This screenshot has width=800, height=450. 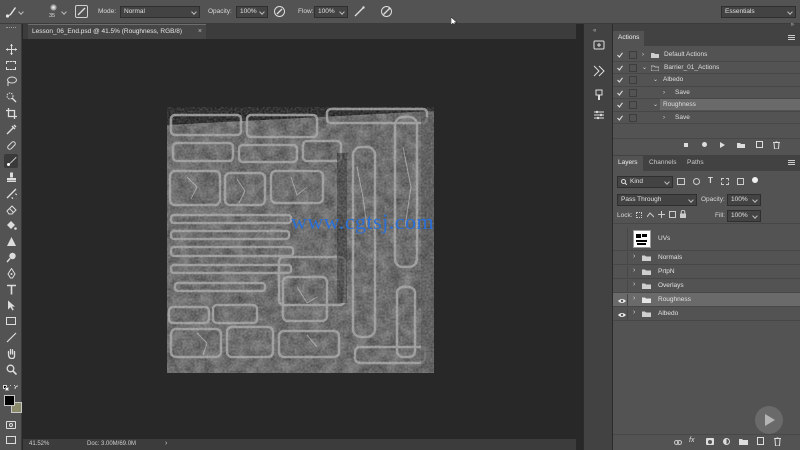 What do you see at coordinates (166, 443) in the screenshot?
I see `status-menu-chevron-icon: ›` at bounding box center [166, 443].